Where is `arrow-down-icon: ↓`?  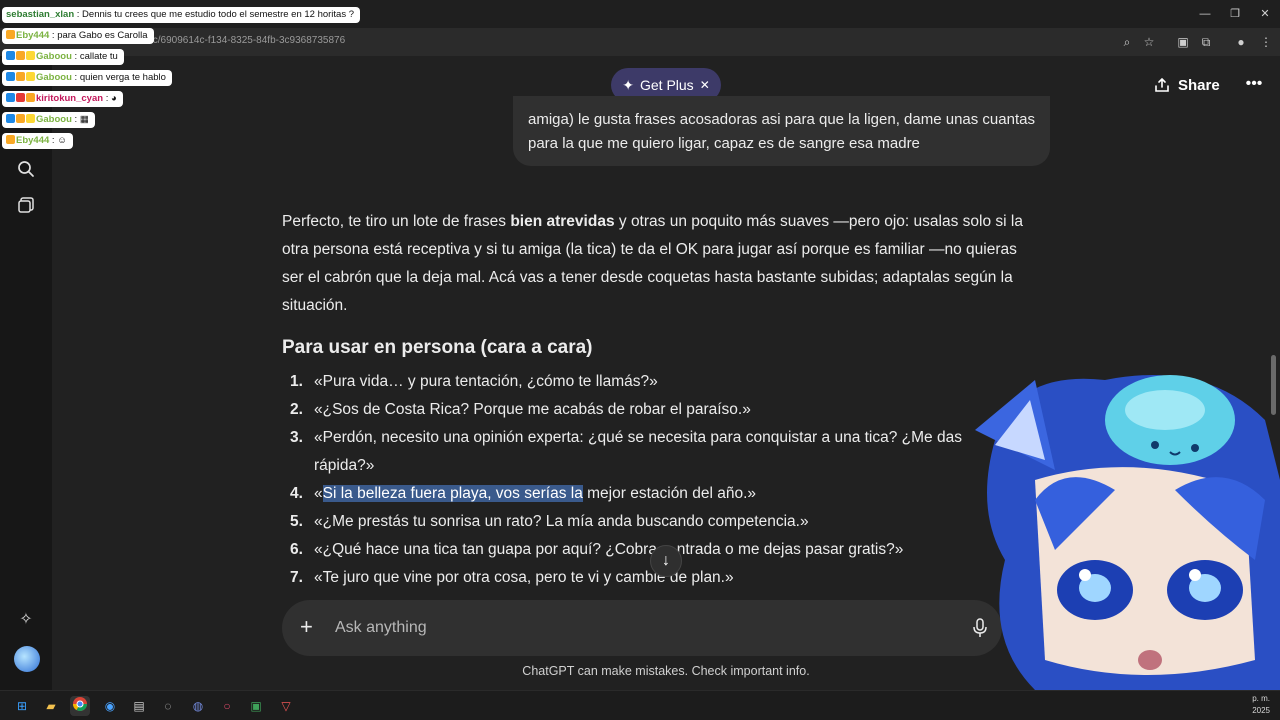 arrow-down-icon: ↓ is located at coordinates (666, 560).